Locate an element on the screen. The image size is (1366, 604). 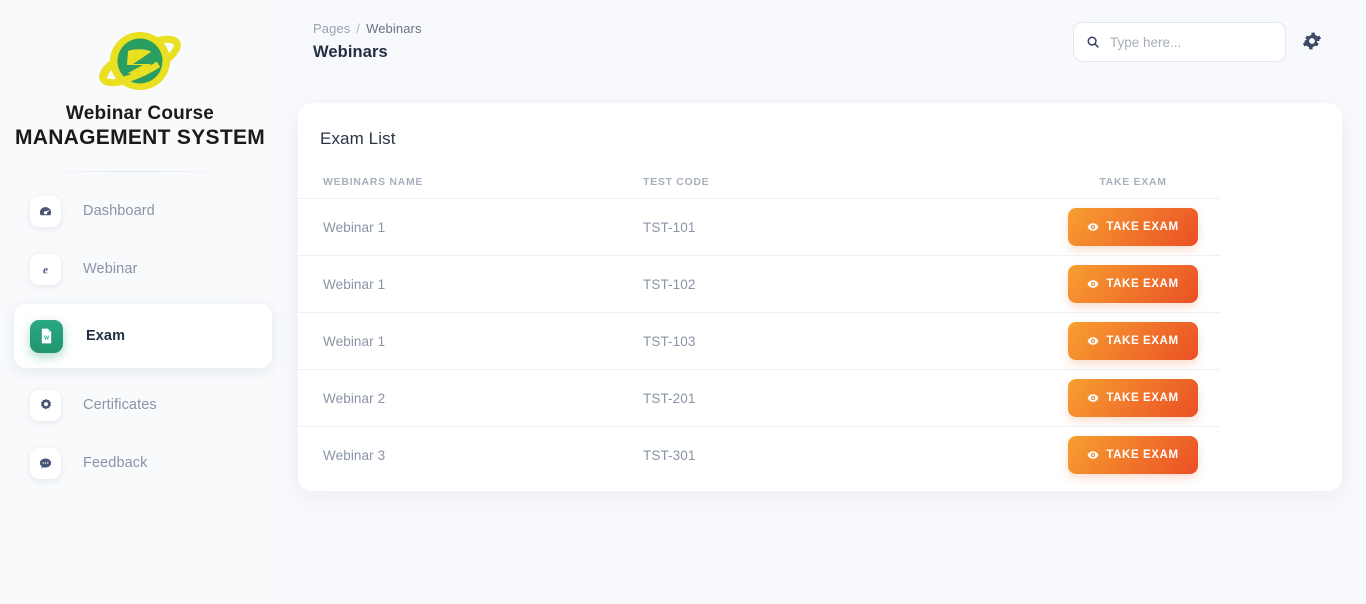
breadcrumb: Pages / Webinars is located at coordinates (367, 28).